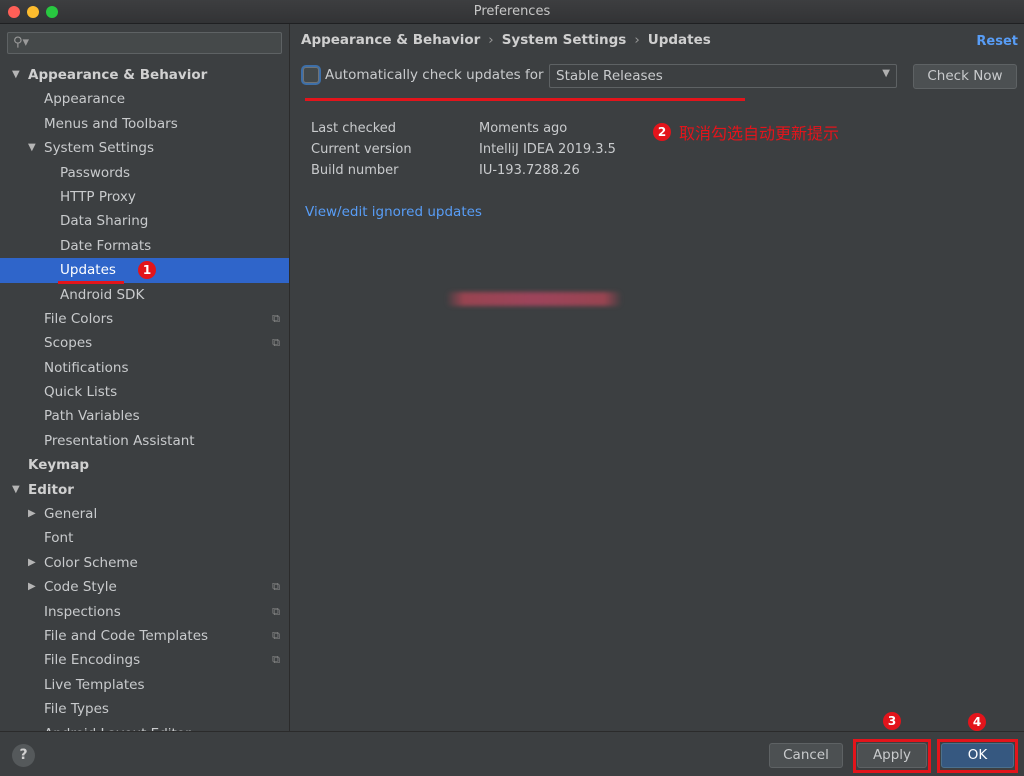 Image resolution: width=1024 pixels, height=776 pixels. What do you see at coordinates (759, 133) in the screenshot?
I see `annotation-text: 取消勾选自动更新提示` at bounding box center [759, 133].